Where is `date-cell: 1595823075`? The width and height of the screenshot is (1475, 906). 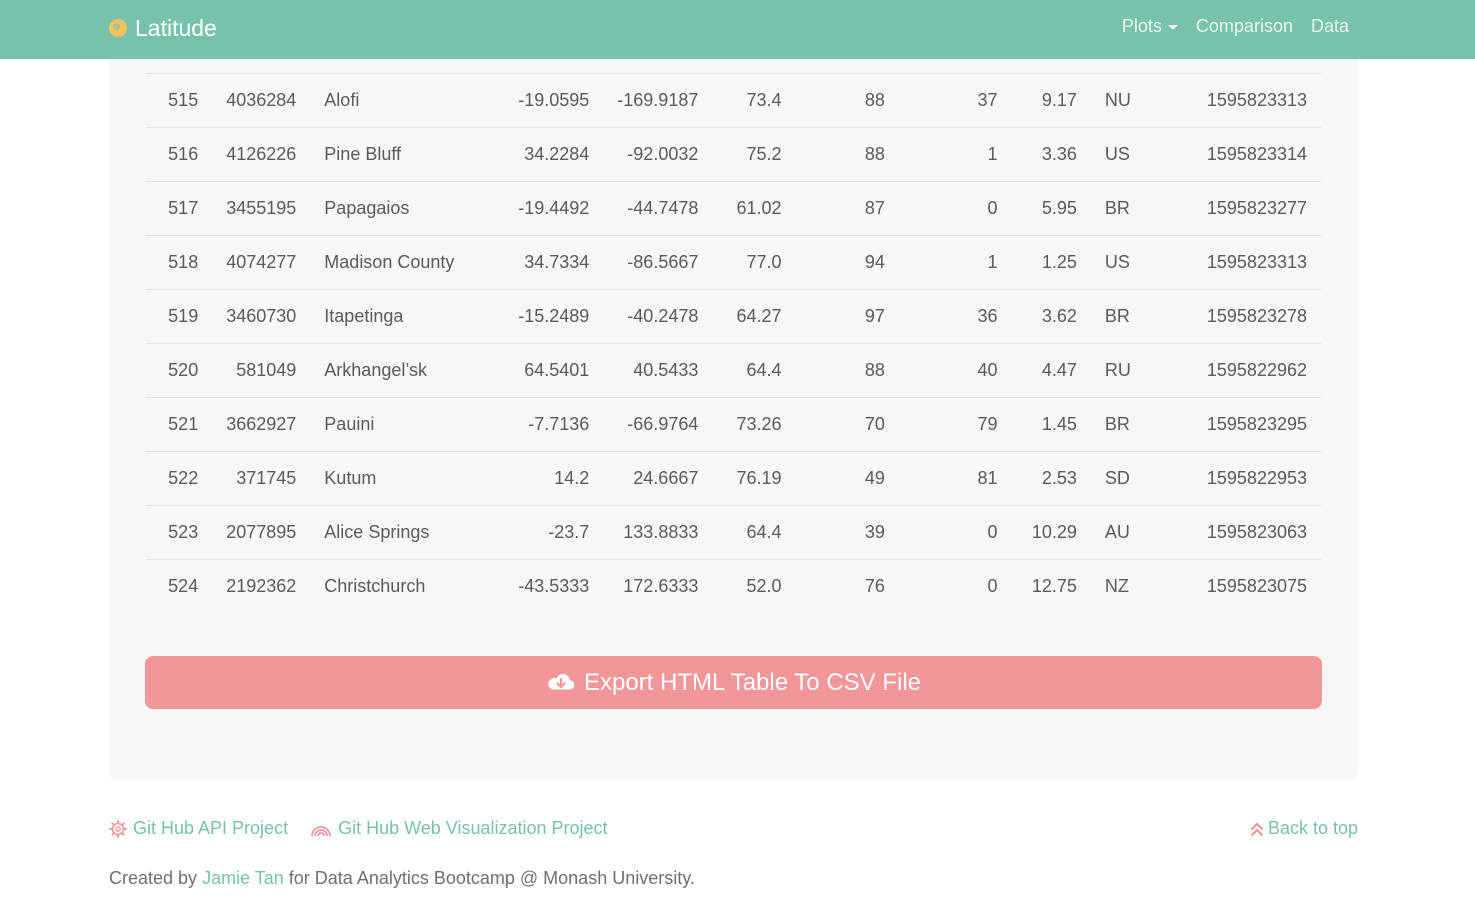
date-cell: 1595823075 is located at coordinates (1256, 586).